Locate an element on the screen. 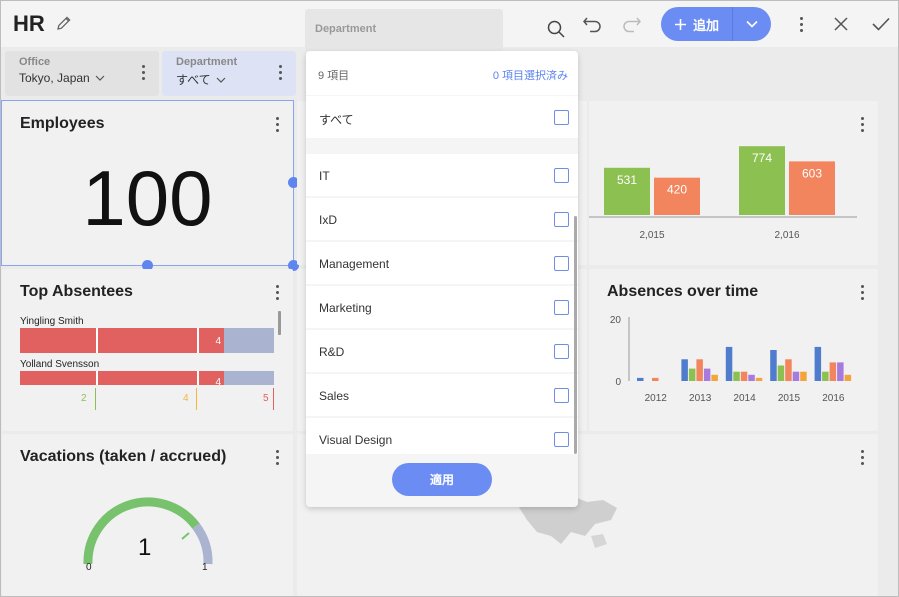 The height and width of the screenshot is (597, 899). filter-department-value: すべて is located at coordinates (193, 80).